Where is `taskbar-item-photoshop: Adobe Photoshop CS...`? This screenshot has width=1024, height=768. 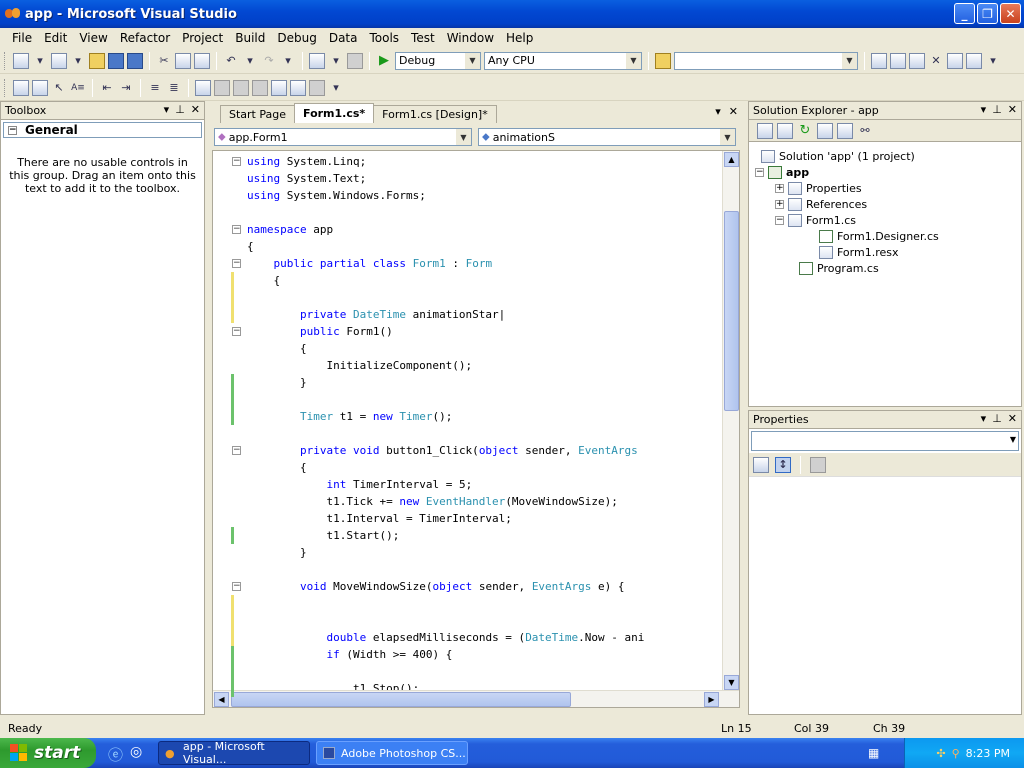
taskbar-item-photoshop: Adobe Photoshop CS... is located at coordinates (392, 753).